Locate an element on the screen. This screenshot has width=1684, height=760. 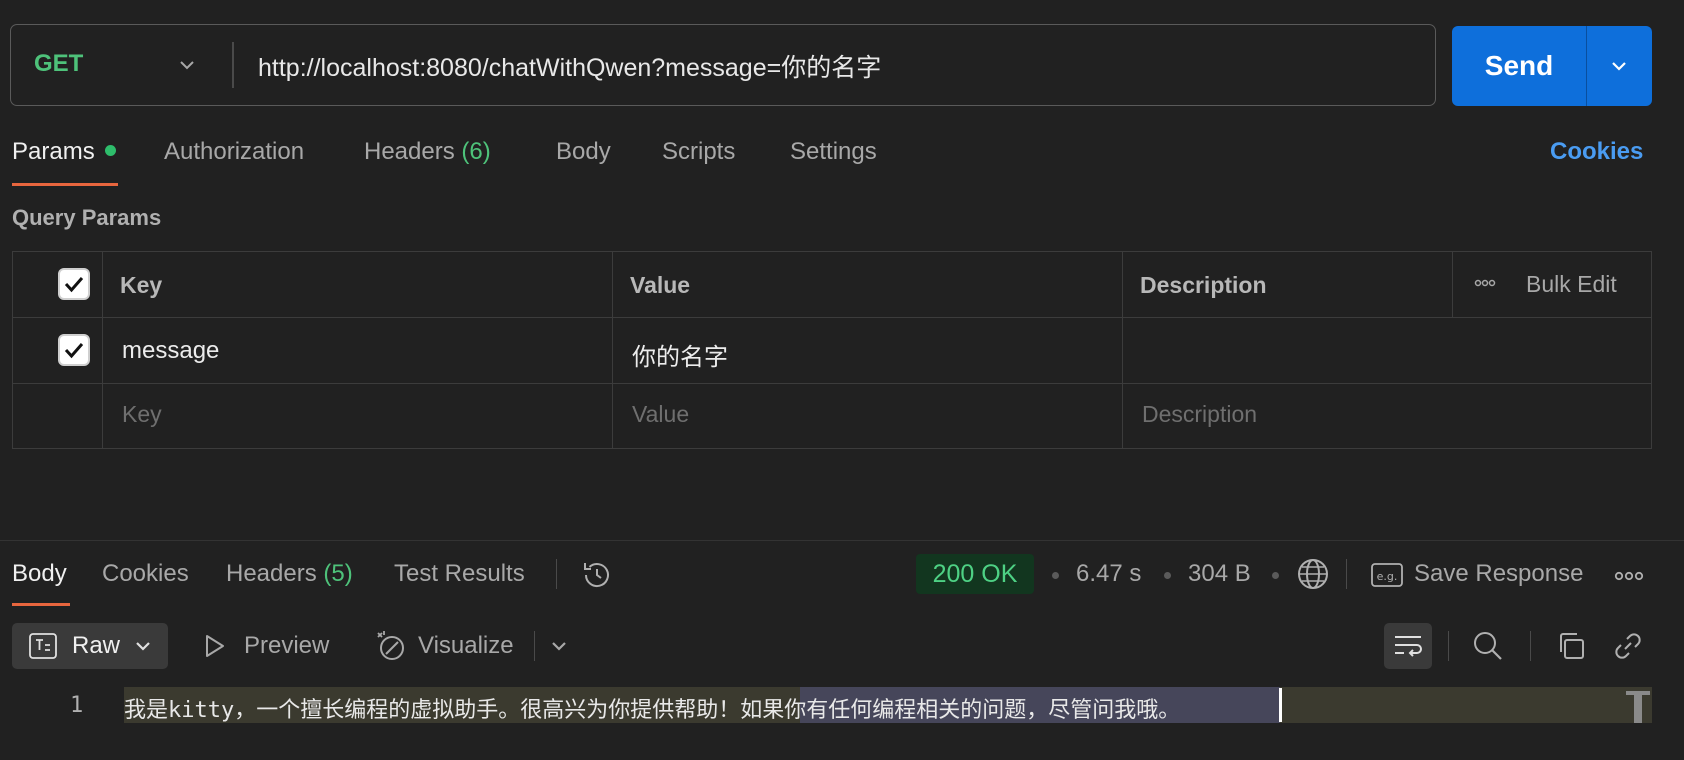
raw-icon is located at coordinates (43, 646).